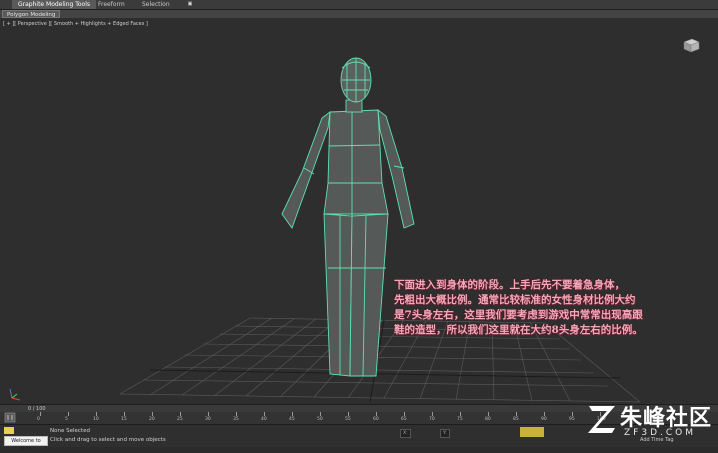  Describe the element at coordinates (152, 419) in the screenshot. I see `ruler-tick-label: 20` at that location.